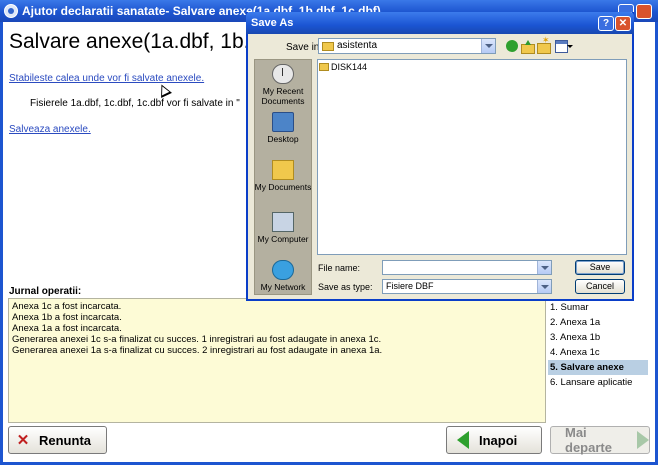 The height and width of the screenshot is (465, 658). I want to click on arrow-left-icon, so click(463, 440).